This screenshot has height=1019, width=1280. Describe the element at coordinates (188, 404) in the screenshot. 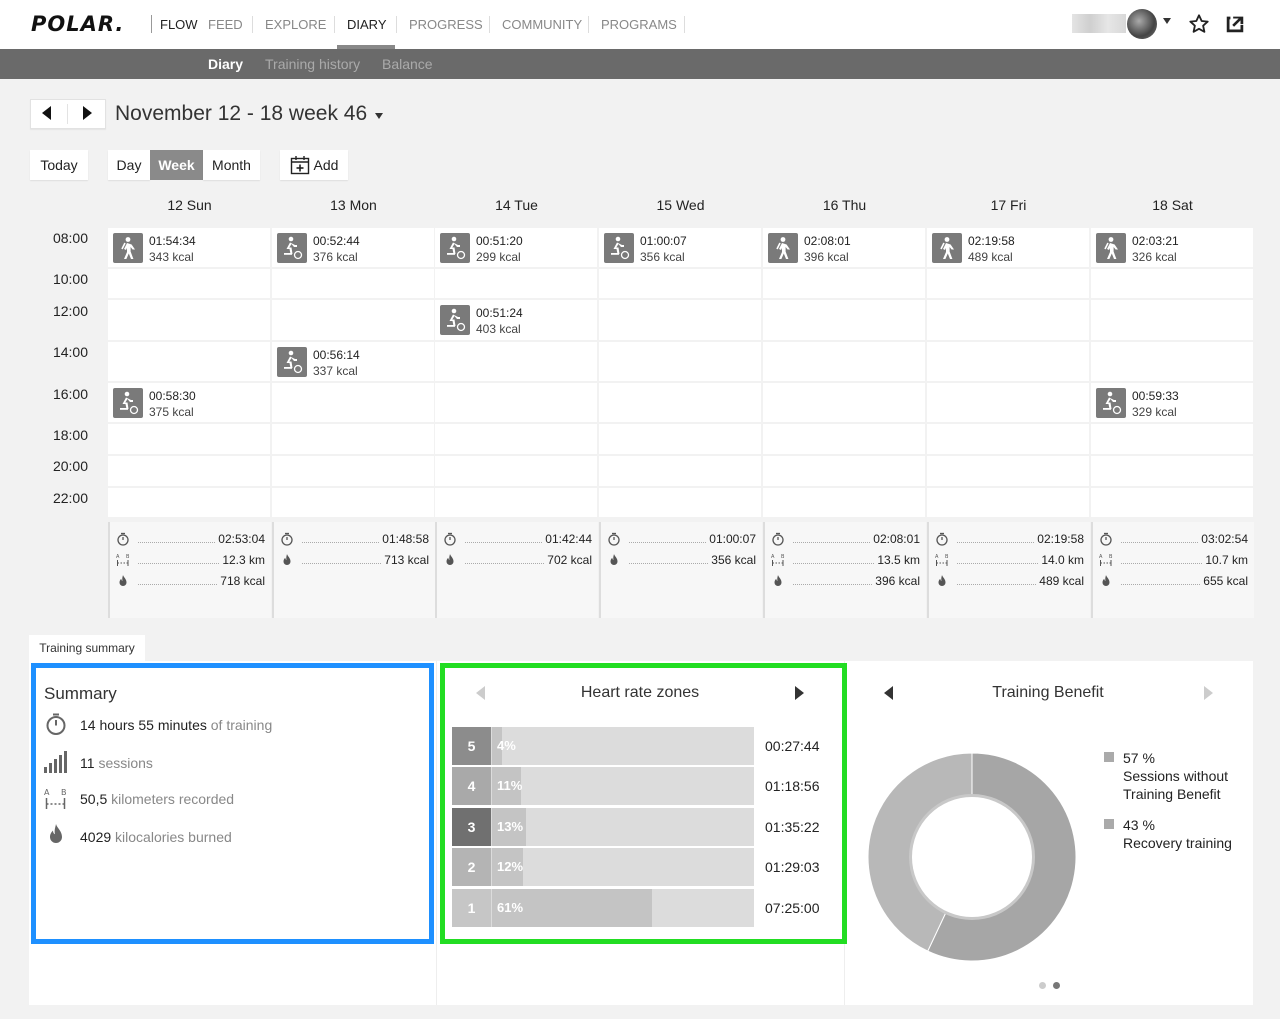

I see `training-session: 00:58:30 375 kcal` at that location.